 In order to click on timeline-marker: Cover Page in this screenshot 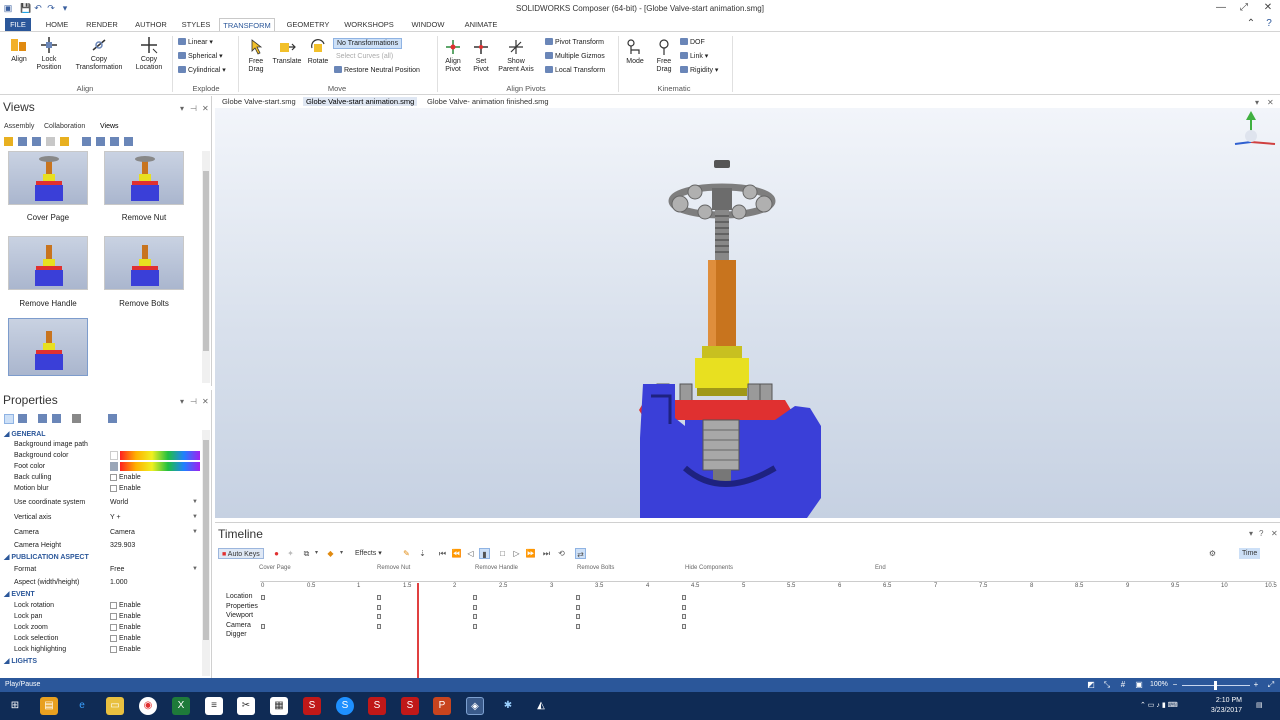, I will do `click(275, 568)`.